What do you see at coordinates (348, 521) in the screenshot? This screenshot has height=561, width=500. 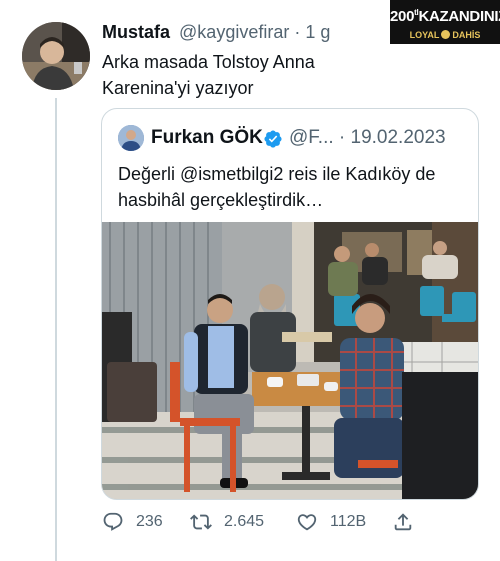 I see `like-count: 112B` at bounding box center [348, 521].